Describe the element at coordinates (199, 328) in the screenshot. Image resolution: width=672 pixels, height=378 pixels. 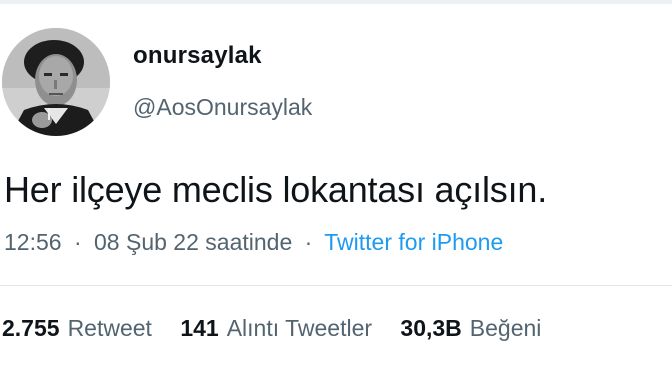
I see `quote-count: 141` at that location.